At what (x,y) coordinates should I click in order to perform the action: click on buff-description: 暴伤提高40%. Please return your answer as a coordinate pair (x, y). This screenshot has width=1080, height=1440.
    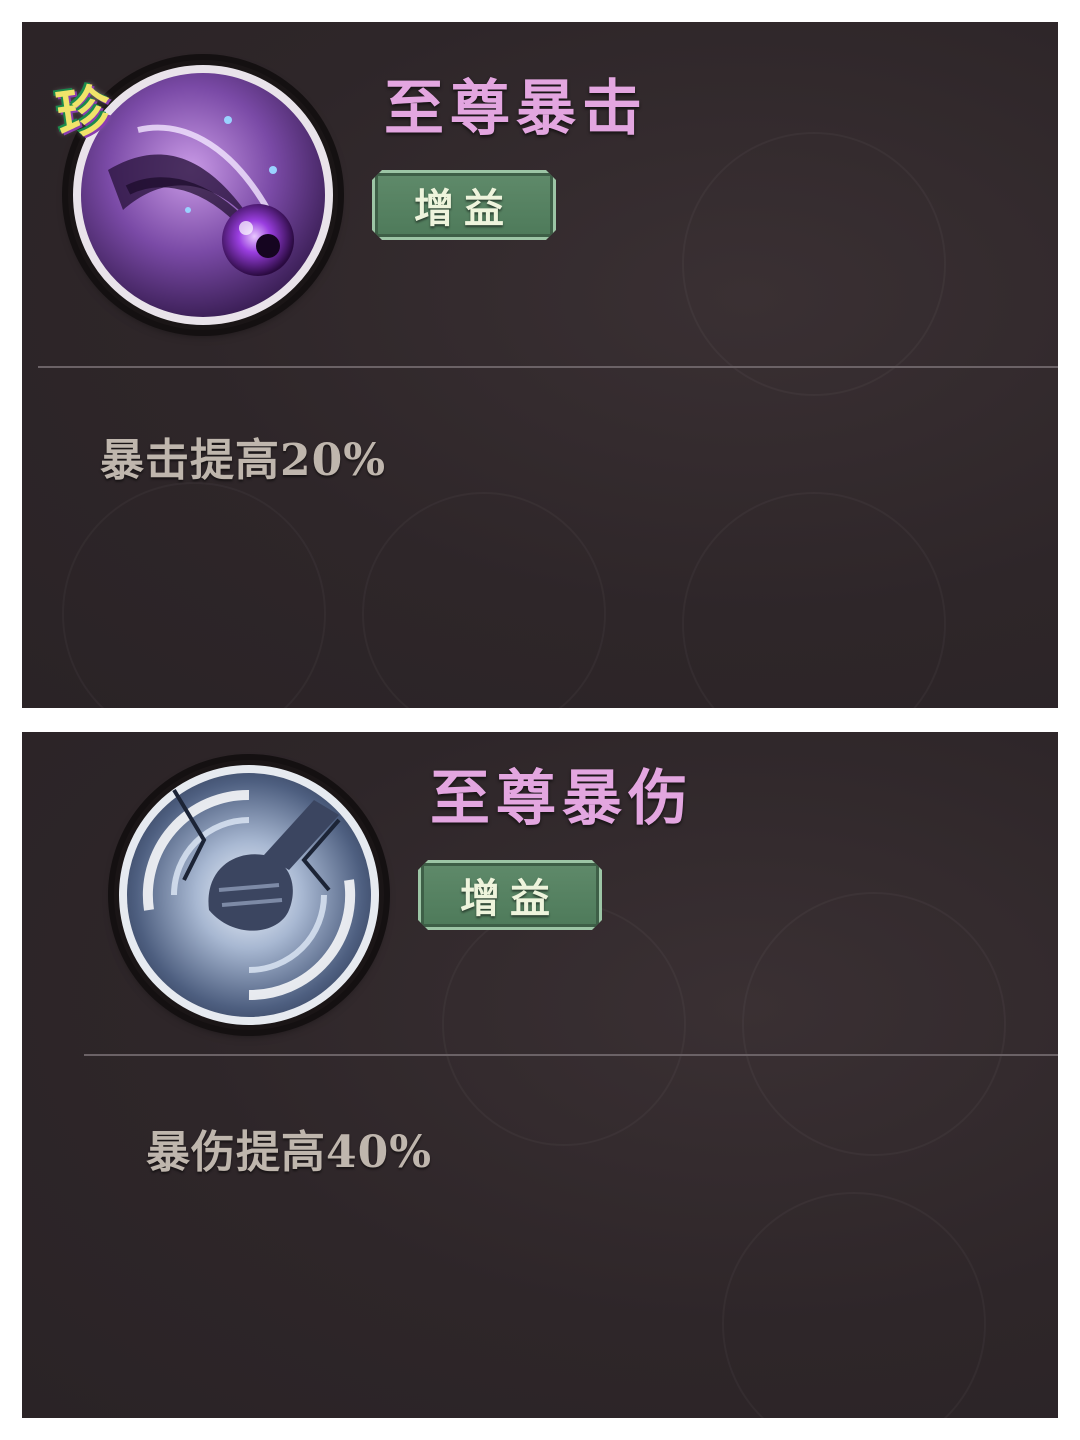
    Looking at the image, I should click on (289, 1152).